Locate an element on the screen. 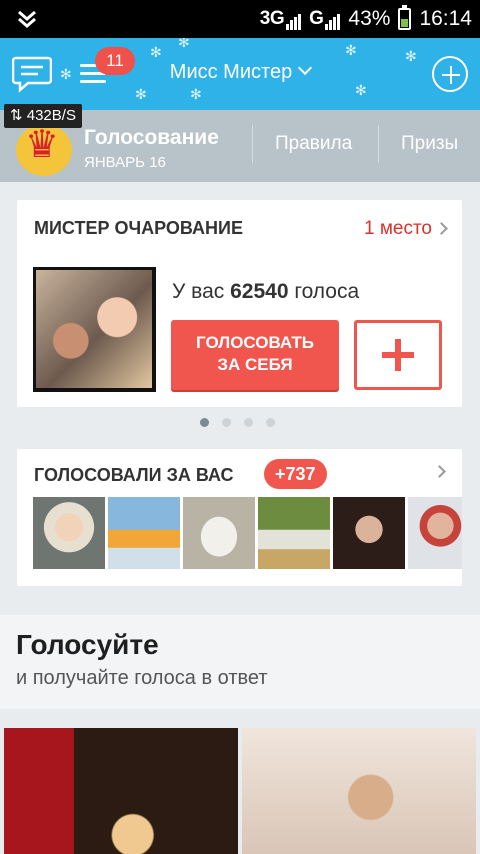  promo-subtitle: и получайте голоса в ответ is located at coordinates (142, 678).